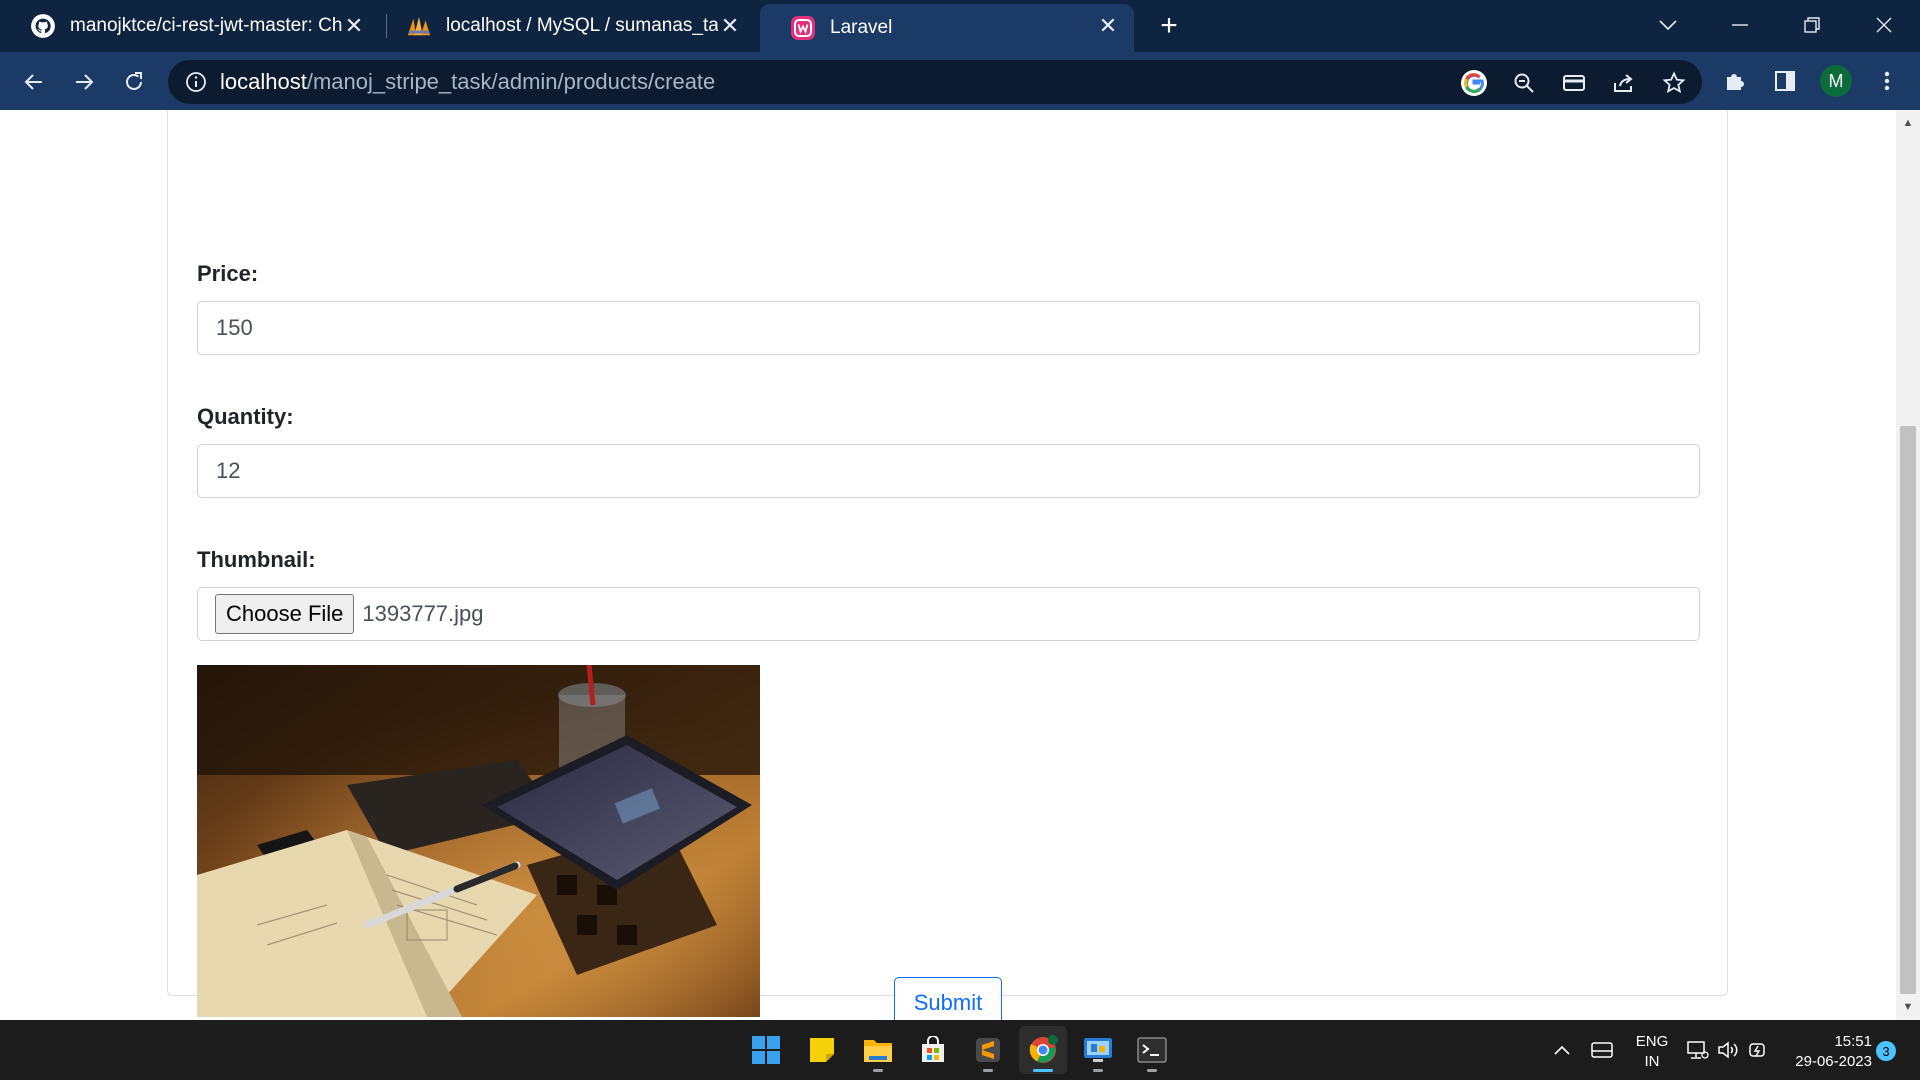  Describe the element at coordinates (1043, 1050) in the screenshot. I see `chrome-icon` at that location.